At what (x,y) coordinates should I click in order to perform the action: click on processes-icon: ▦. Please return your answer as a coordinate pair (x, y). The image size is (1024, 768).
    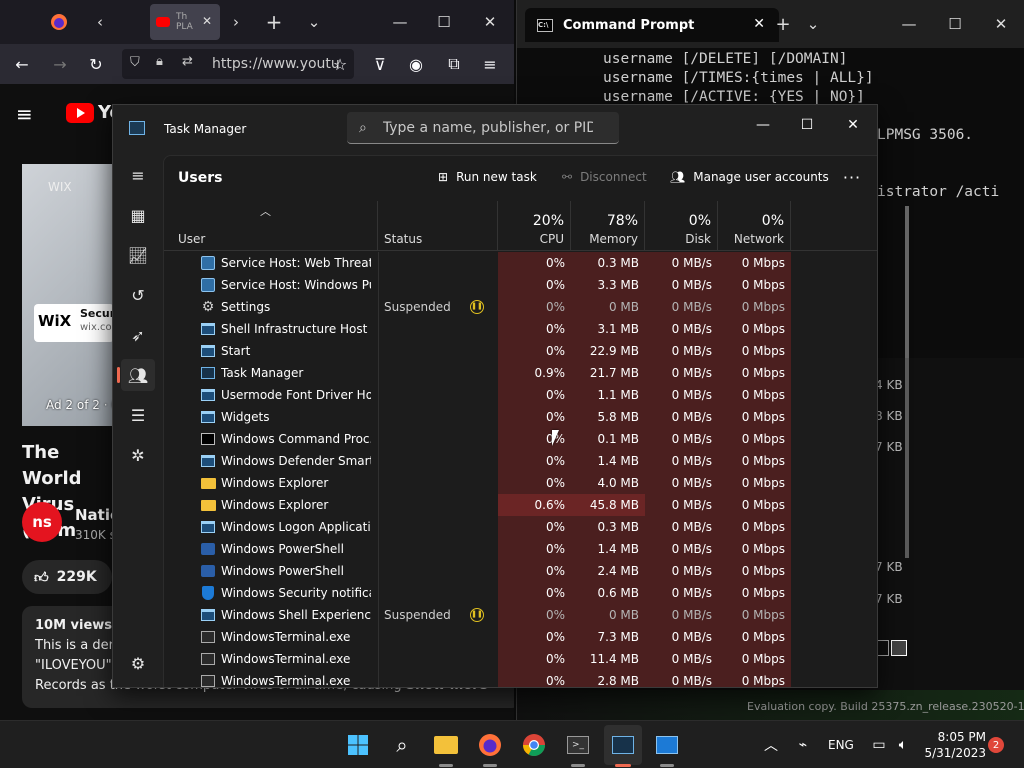
    Looking at the image, I should click on (138, 215).